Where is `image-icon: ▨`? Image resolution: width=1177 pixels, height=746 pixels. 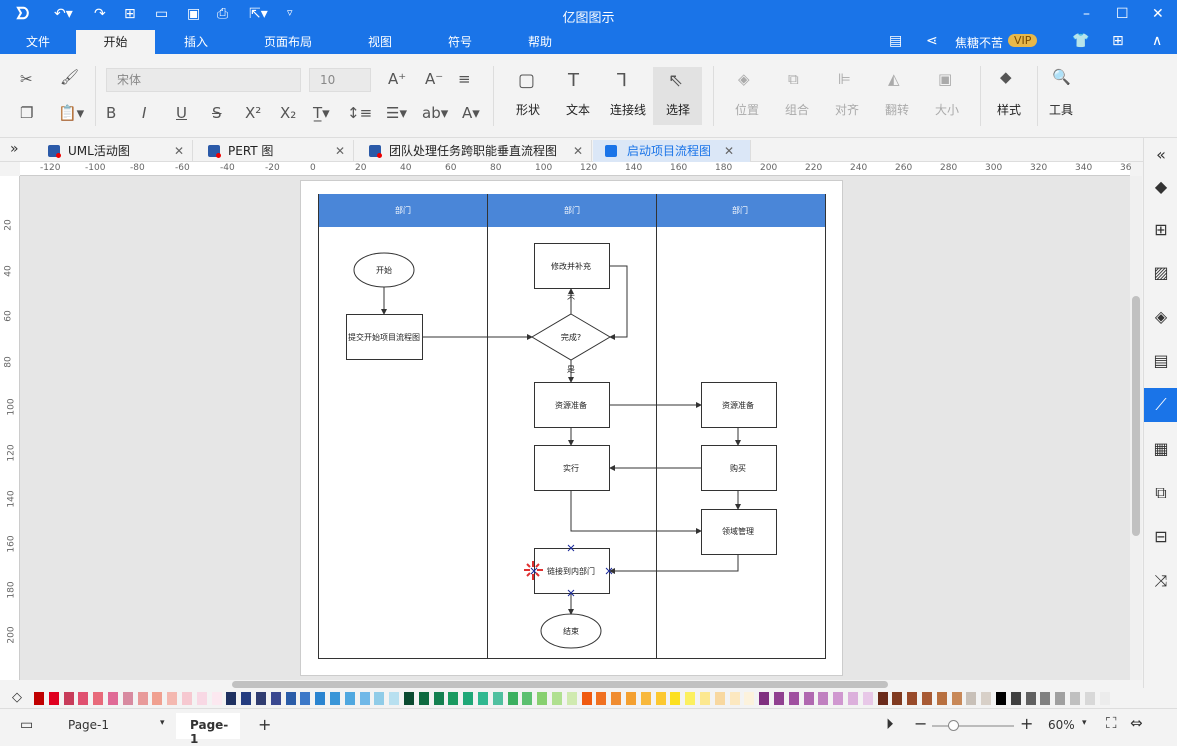
image-icon: ▨ is located at coordinates (1160, 273).